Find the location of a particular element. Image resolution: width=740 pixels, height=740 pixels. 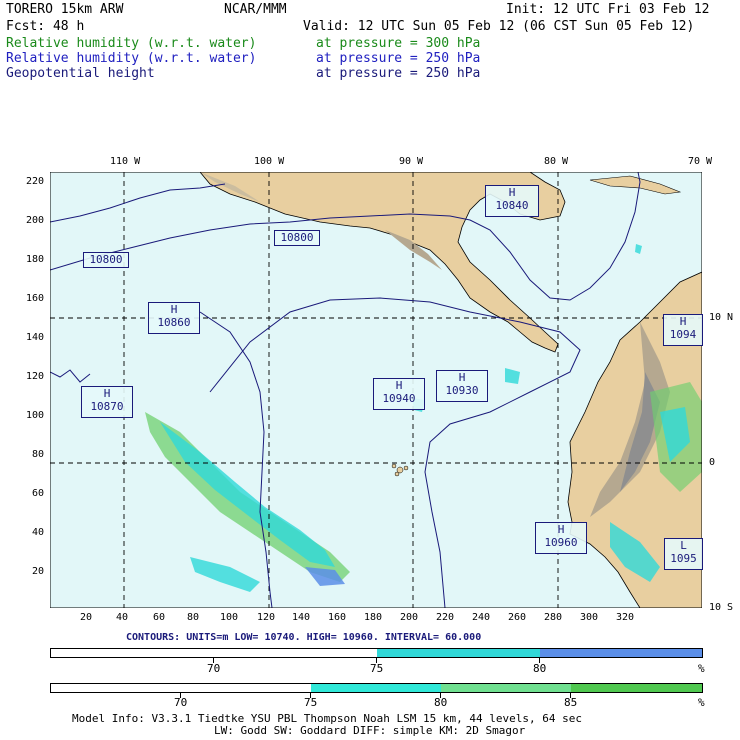

x-tick: 40 is located at coordinates (122, 617).